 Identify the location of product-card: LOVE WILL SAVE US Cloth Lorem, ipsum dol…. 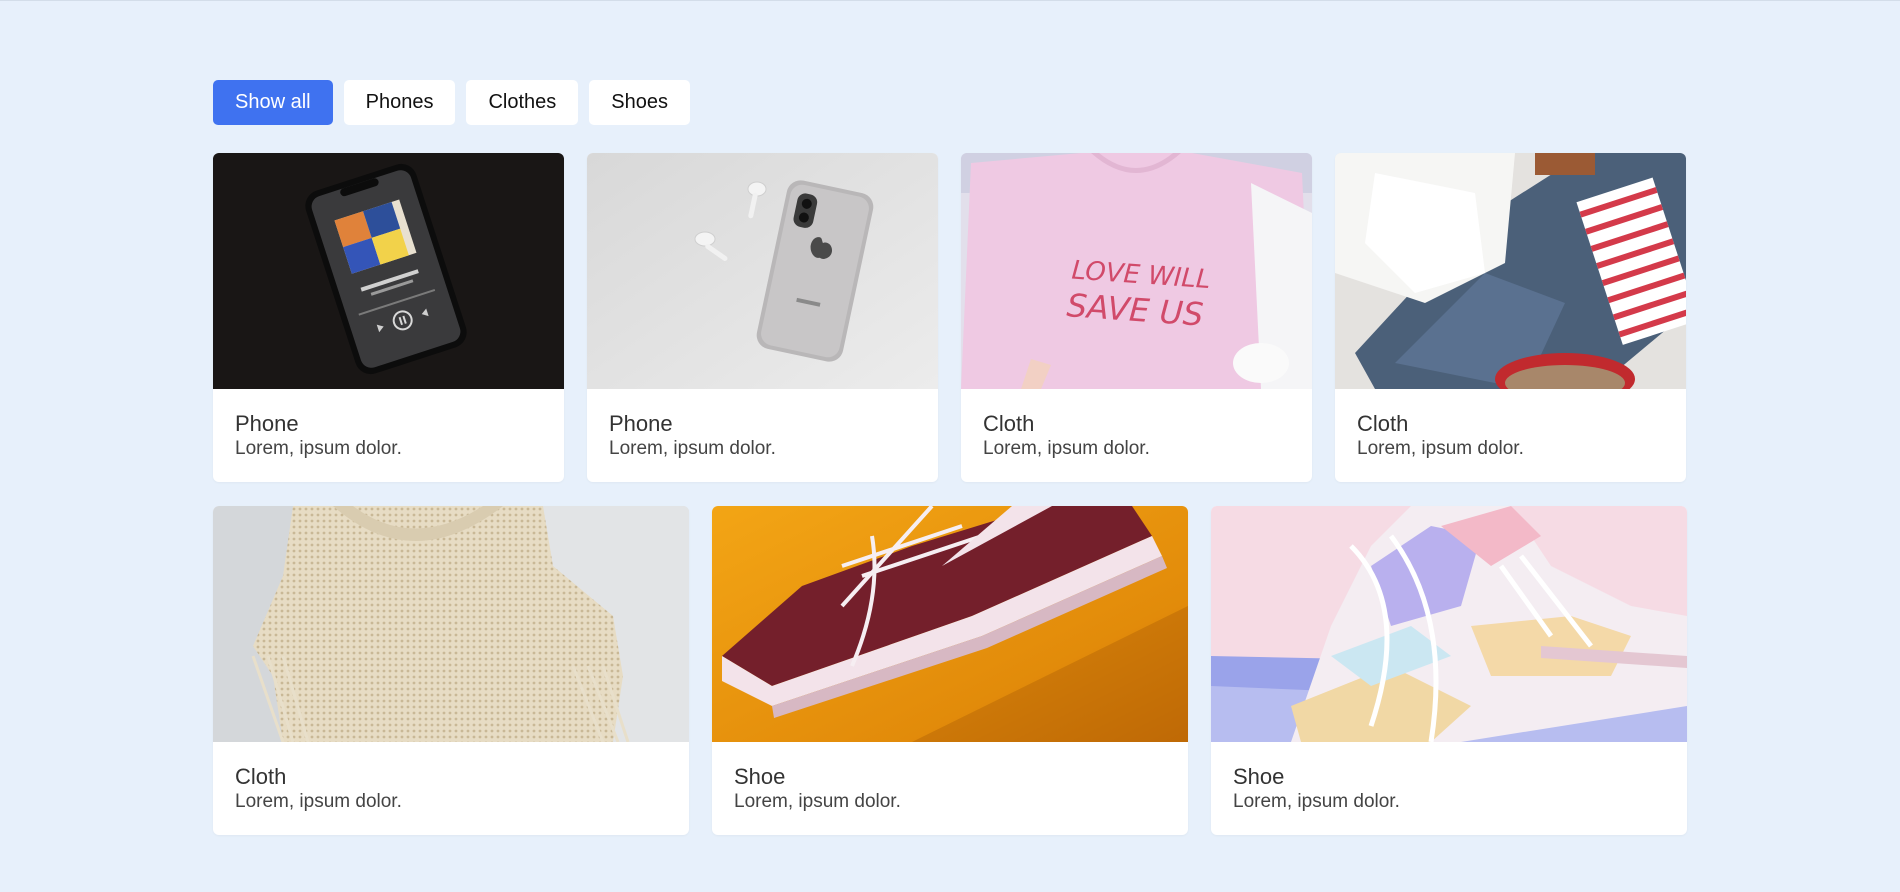
(1136, 317).